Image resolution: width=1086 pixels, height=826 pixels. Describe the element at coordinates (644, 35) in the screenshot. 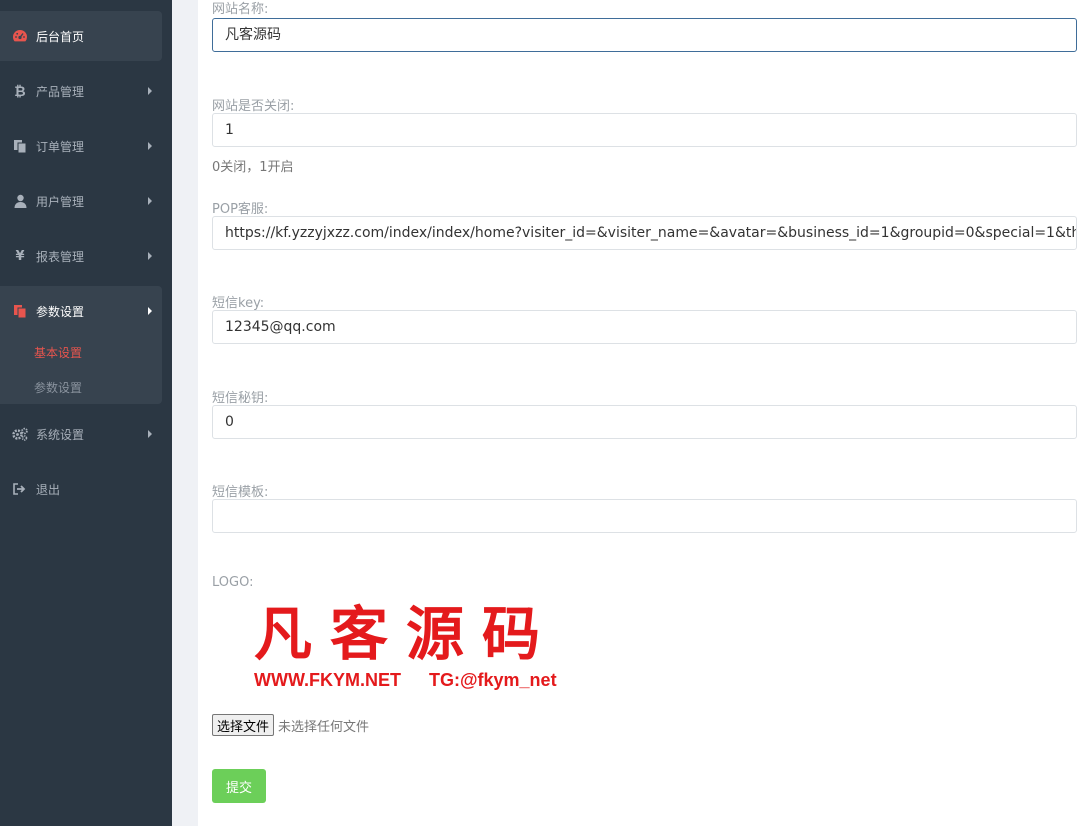

I see `site-name-input: 凡客源码` at that location.